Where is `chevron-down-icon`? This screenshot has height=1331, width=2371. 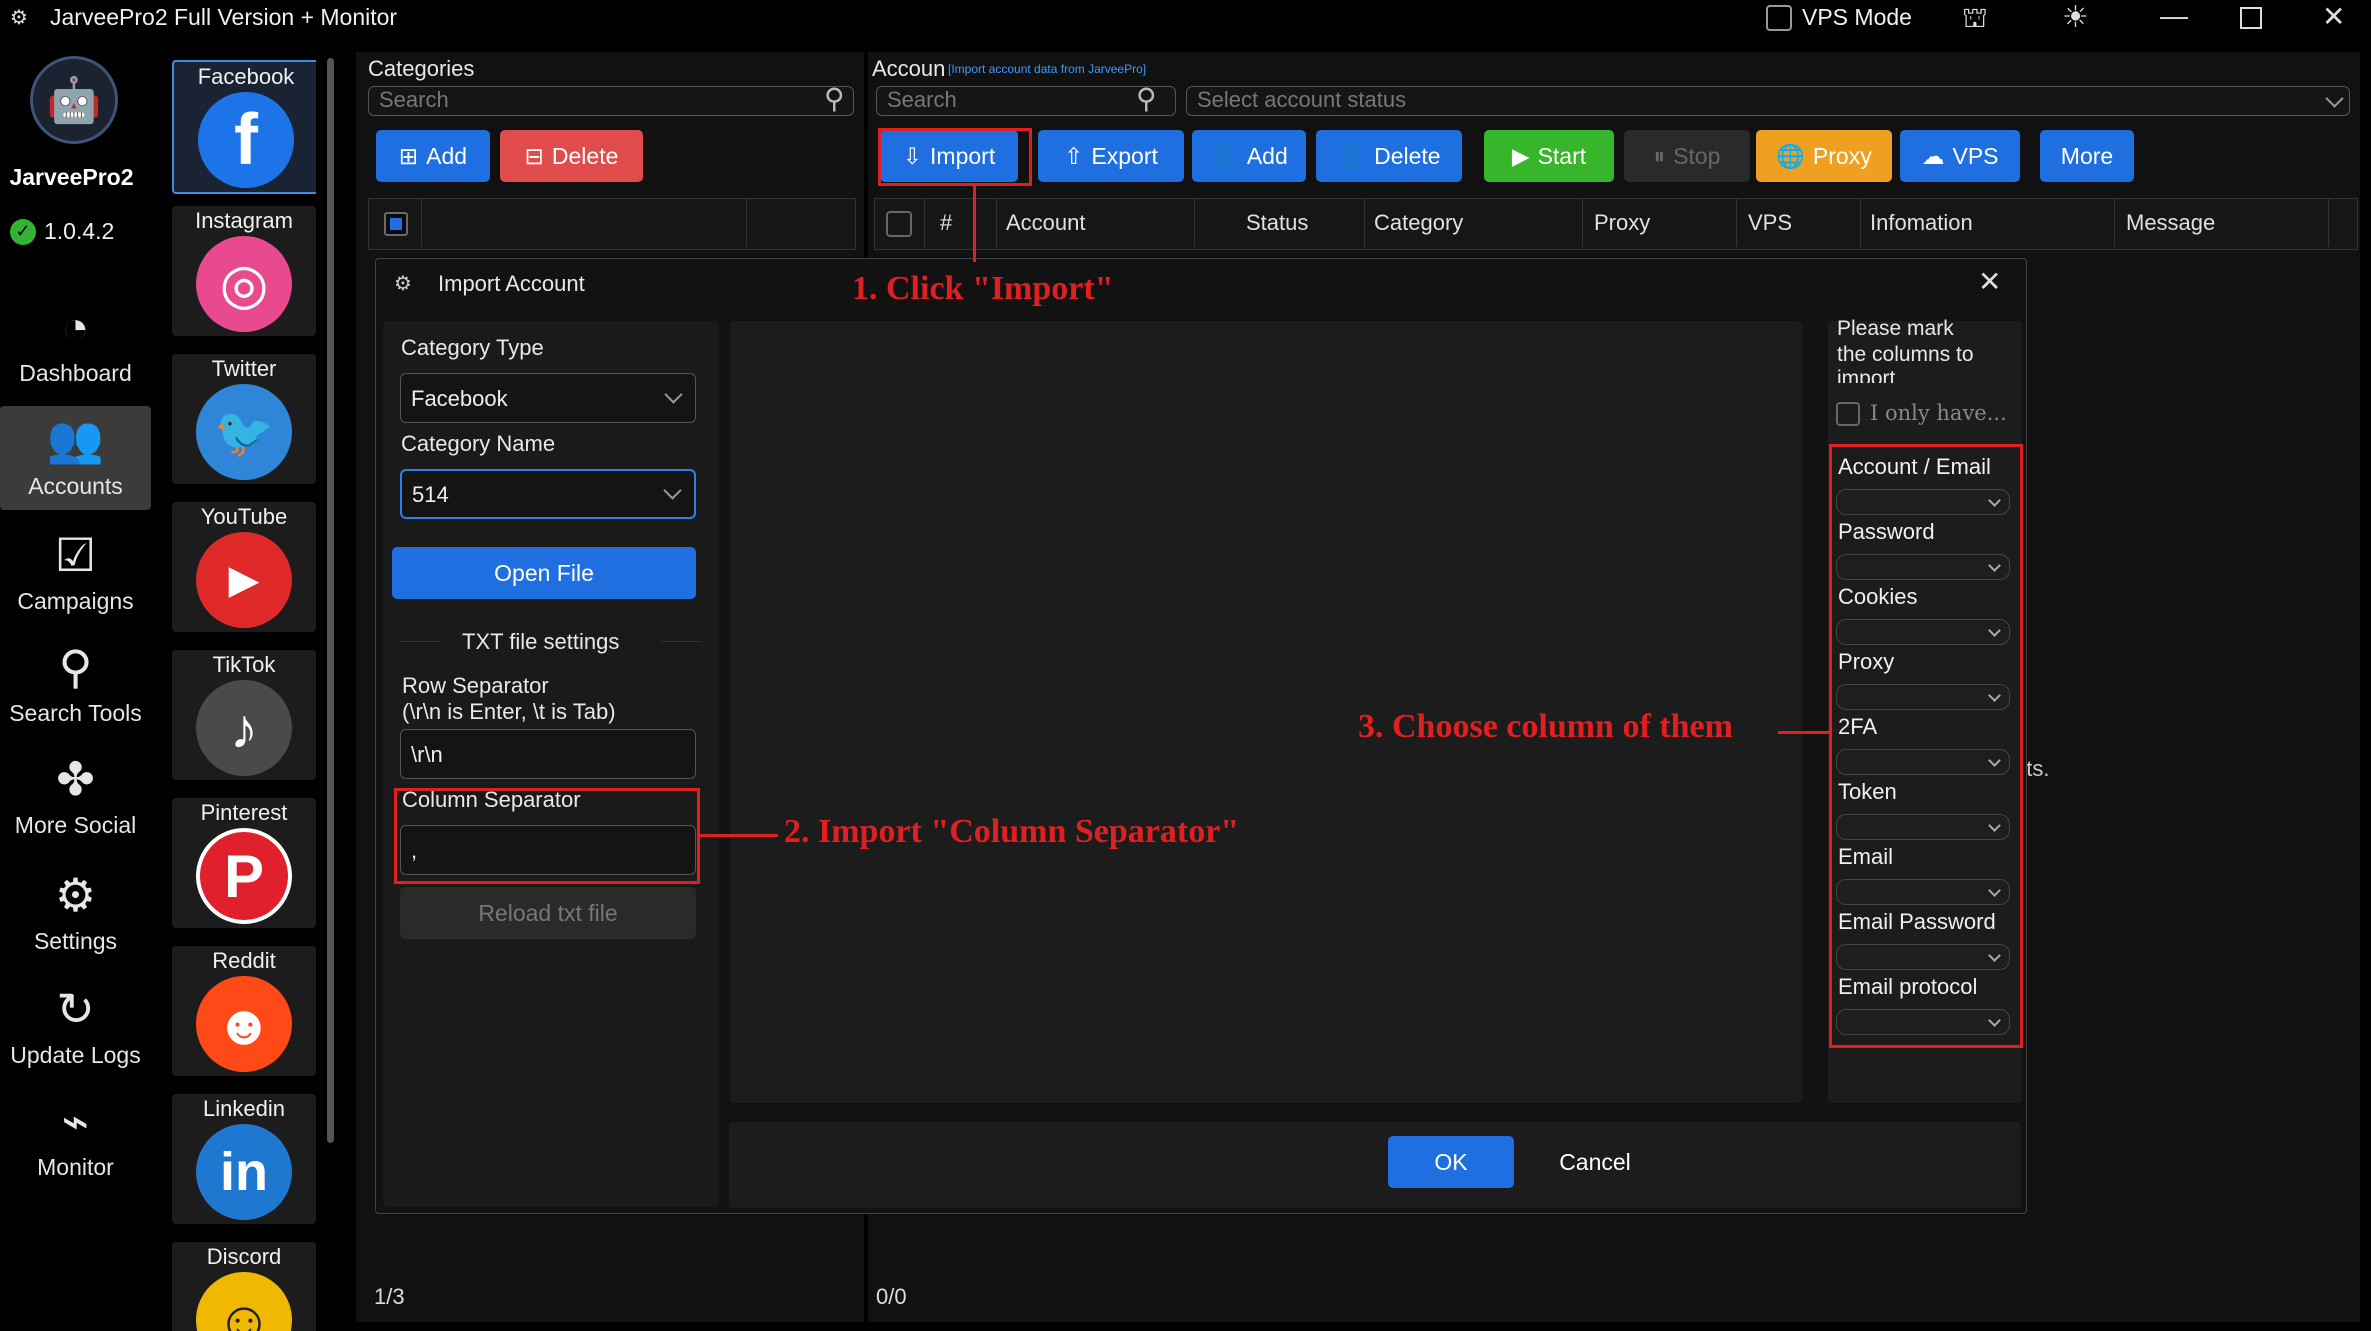
chevron-down-icon is located at coordinates (673, 394).